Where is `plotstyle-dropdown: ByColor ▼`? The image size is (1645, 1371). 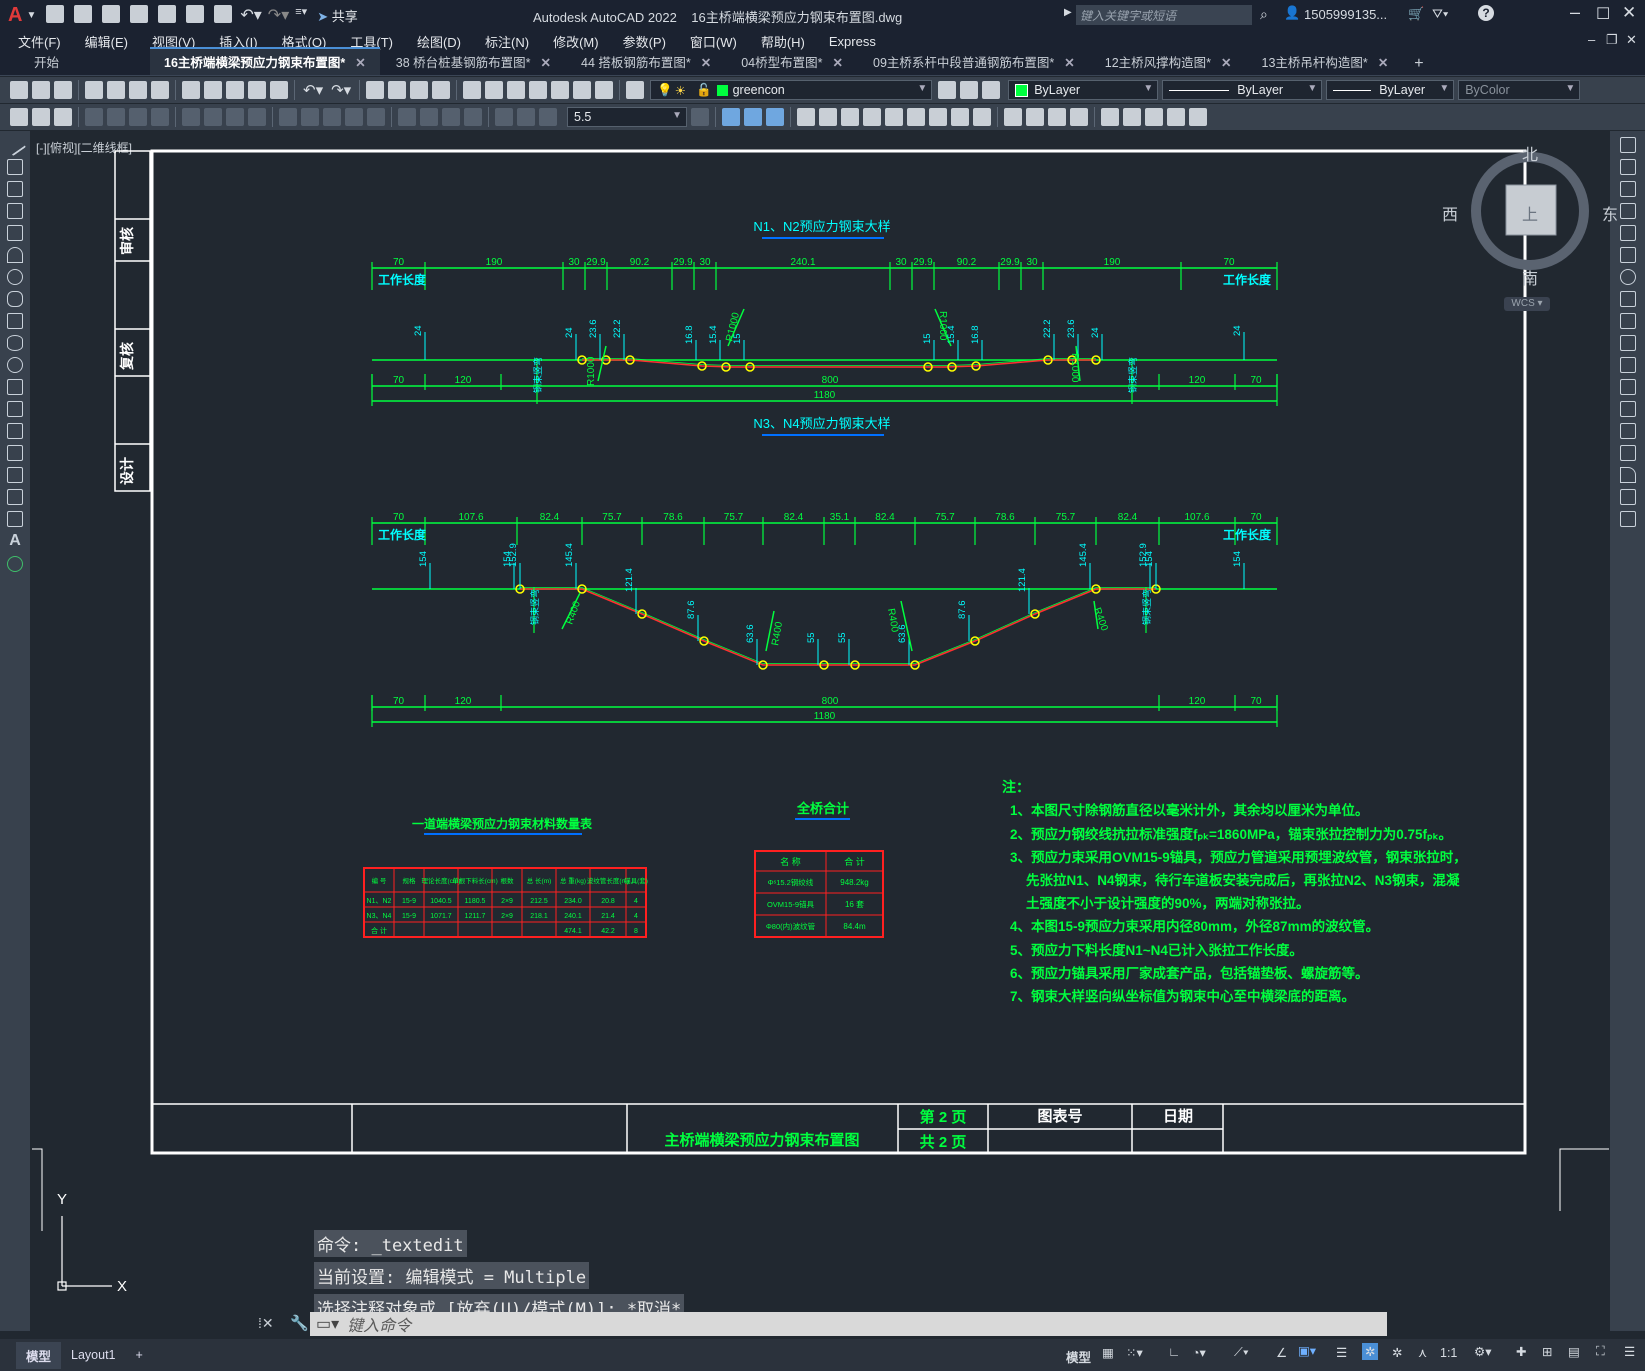
plotstyle-dropdown: ByColor ▼ is located at coordinates (1519, 90).